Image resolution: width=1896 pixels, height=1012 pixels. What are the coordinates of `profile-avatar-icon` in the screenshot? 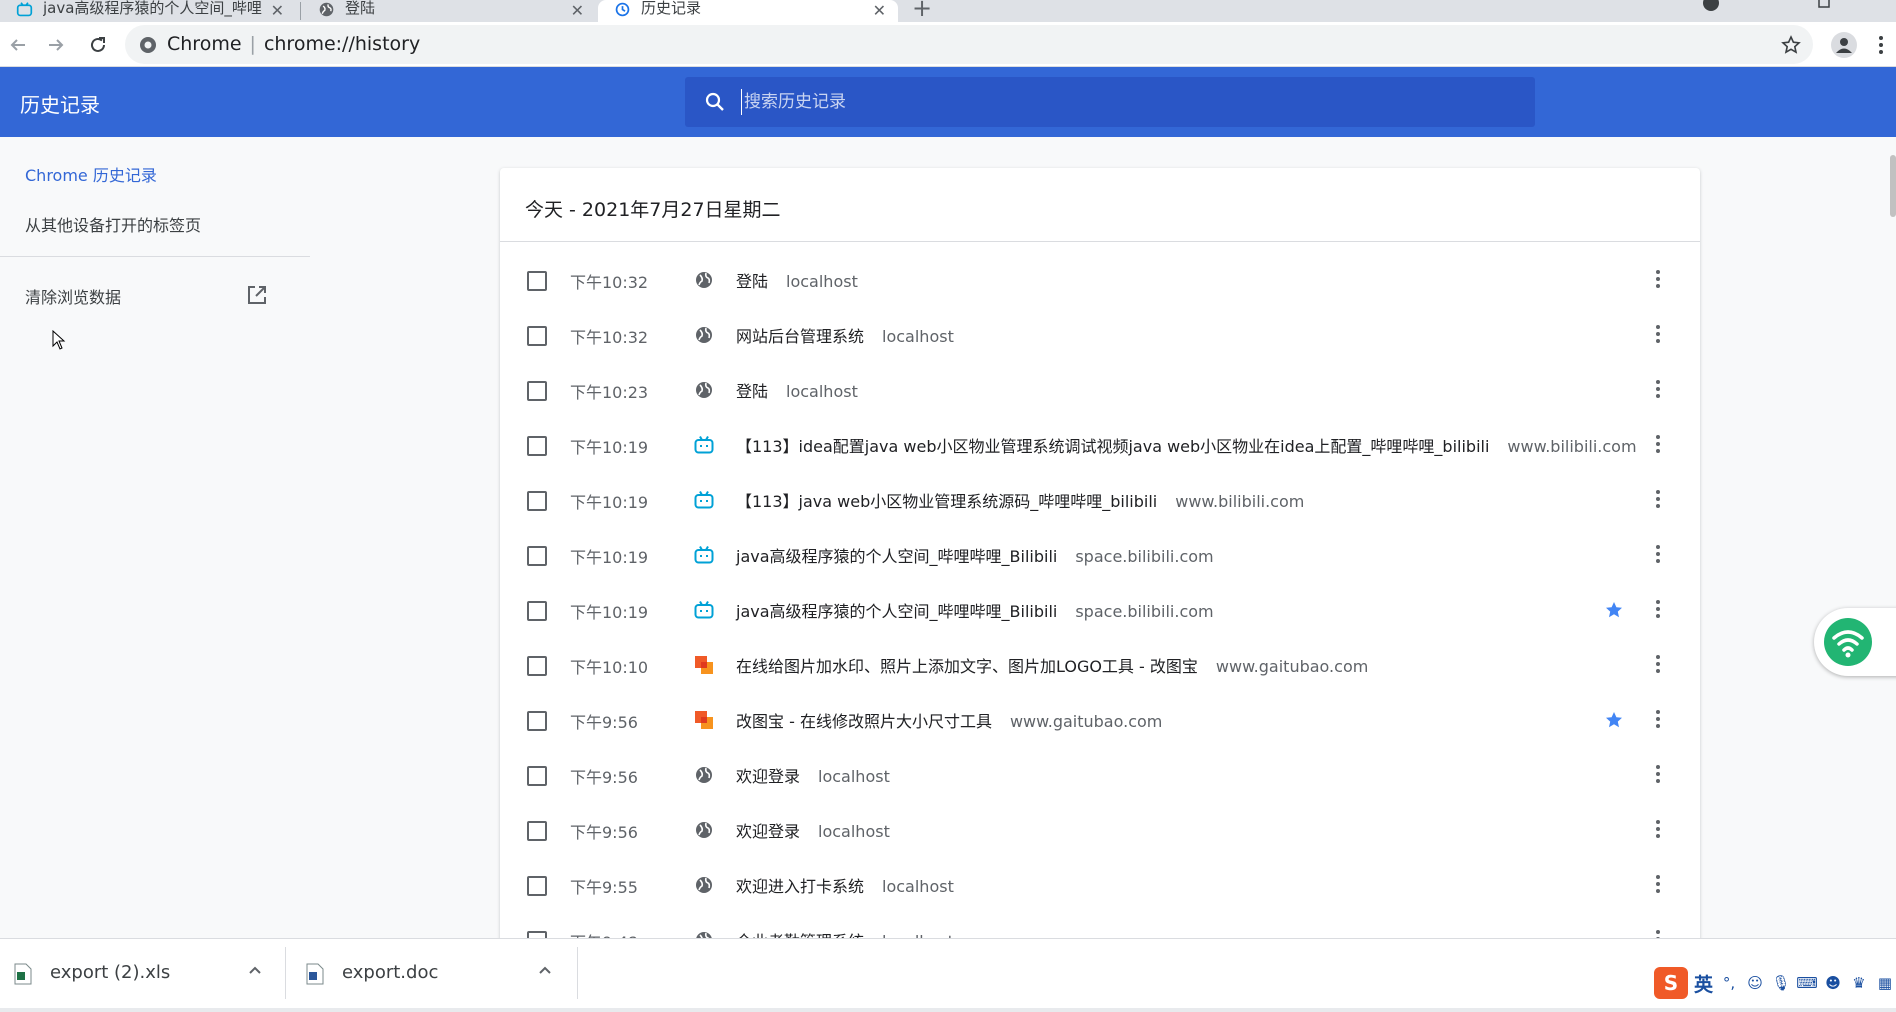 It's located at (1844, 45).